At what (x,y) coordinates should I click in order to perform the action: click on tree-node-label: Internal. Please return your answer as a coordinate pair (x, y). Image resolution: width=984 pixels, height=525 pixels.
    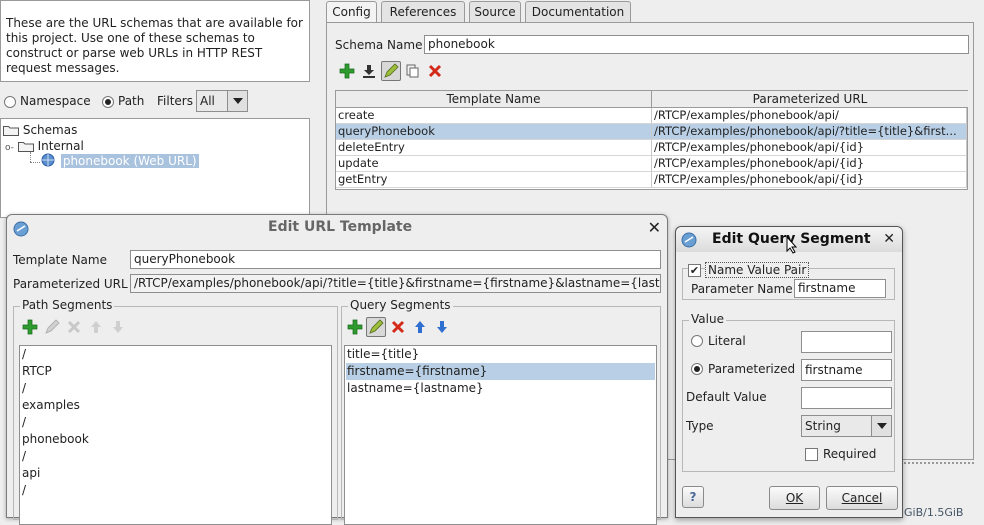
    Looking at the image, I should click on (60, 146).